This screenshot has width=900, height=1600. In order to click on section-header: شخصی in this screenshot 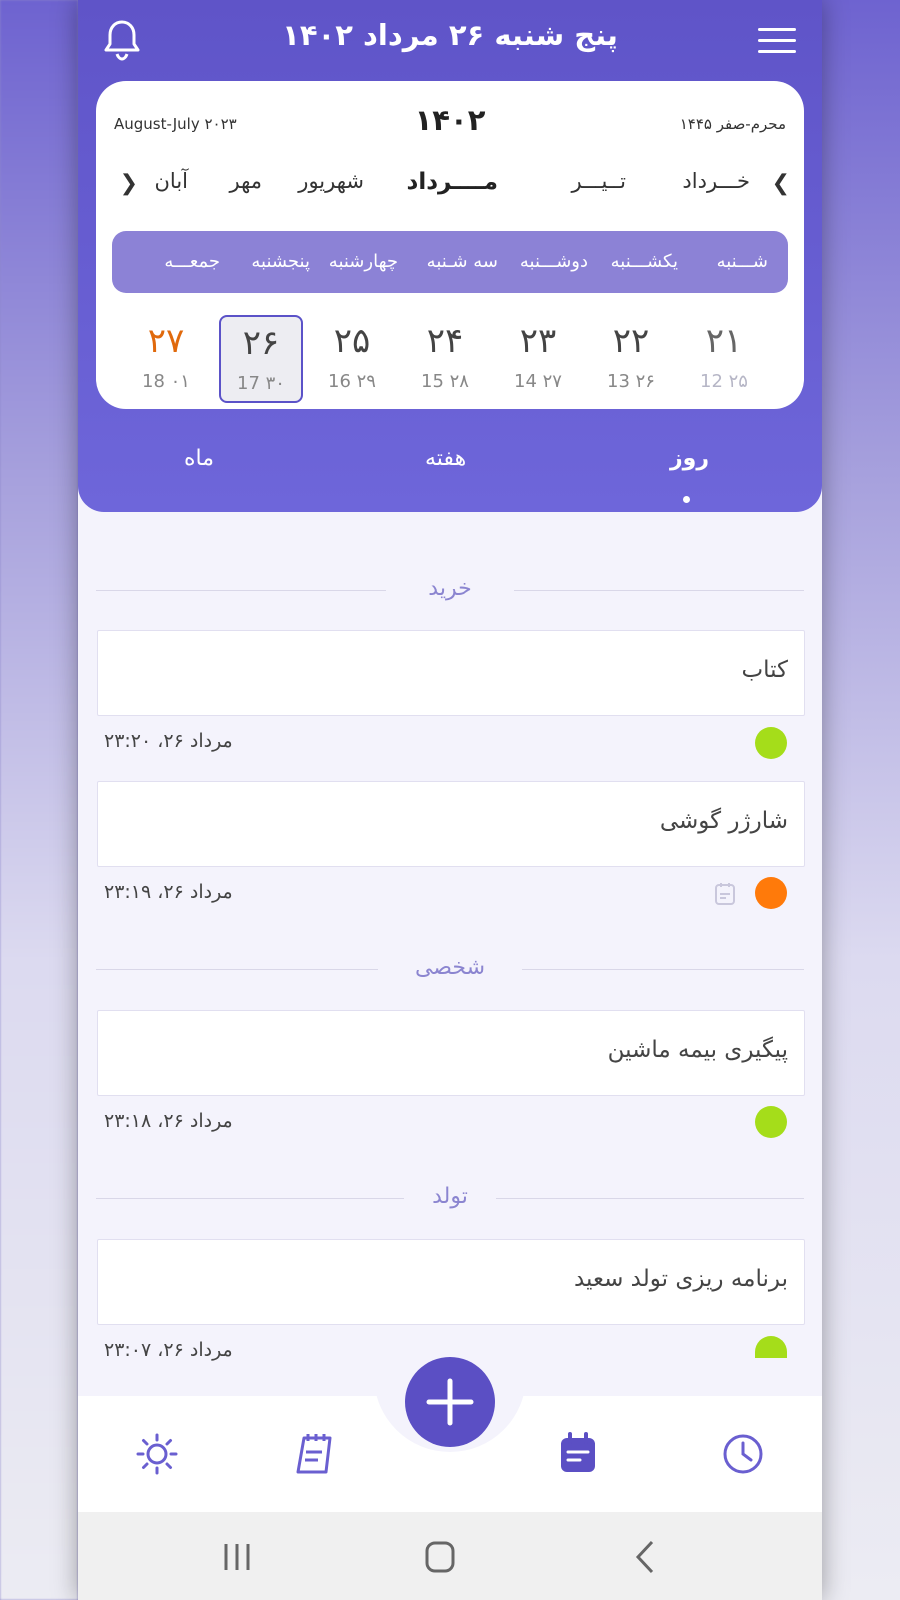, I will do `click(450, 970)`.